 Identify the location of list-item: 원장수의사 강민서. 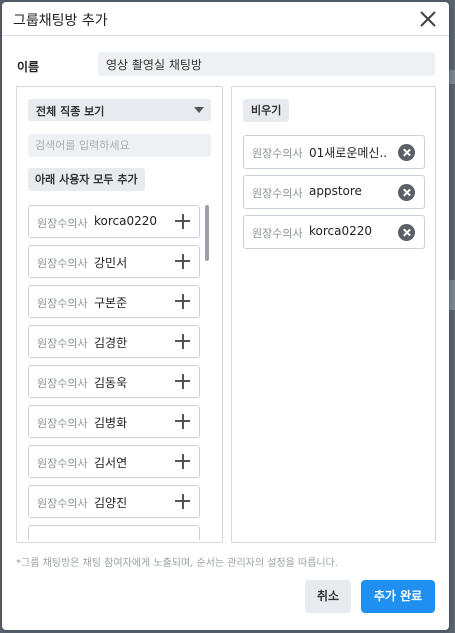
(114, 261).